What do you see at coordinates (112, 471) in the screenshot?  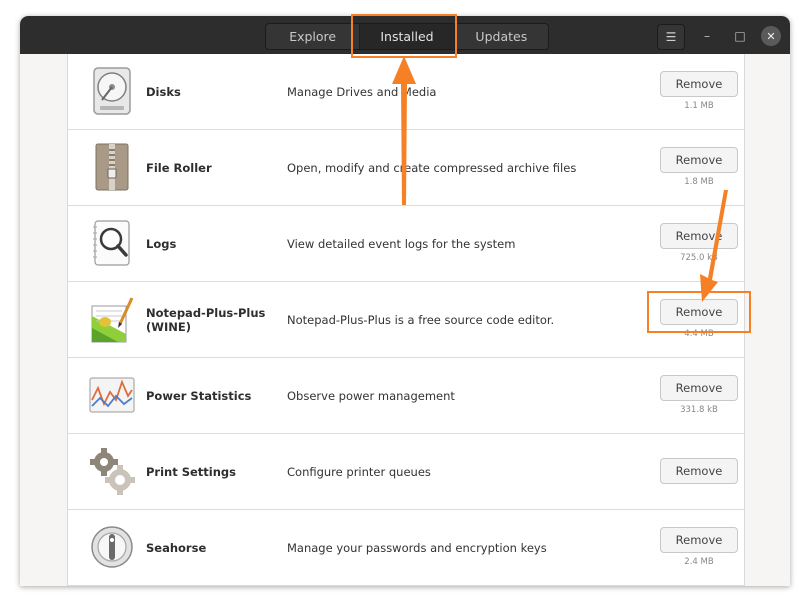 I see `gears-icon` at bounding box center [112, 471].